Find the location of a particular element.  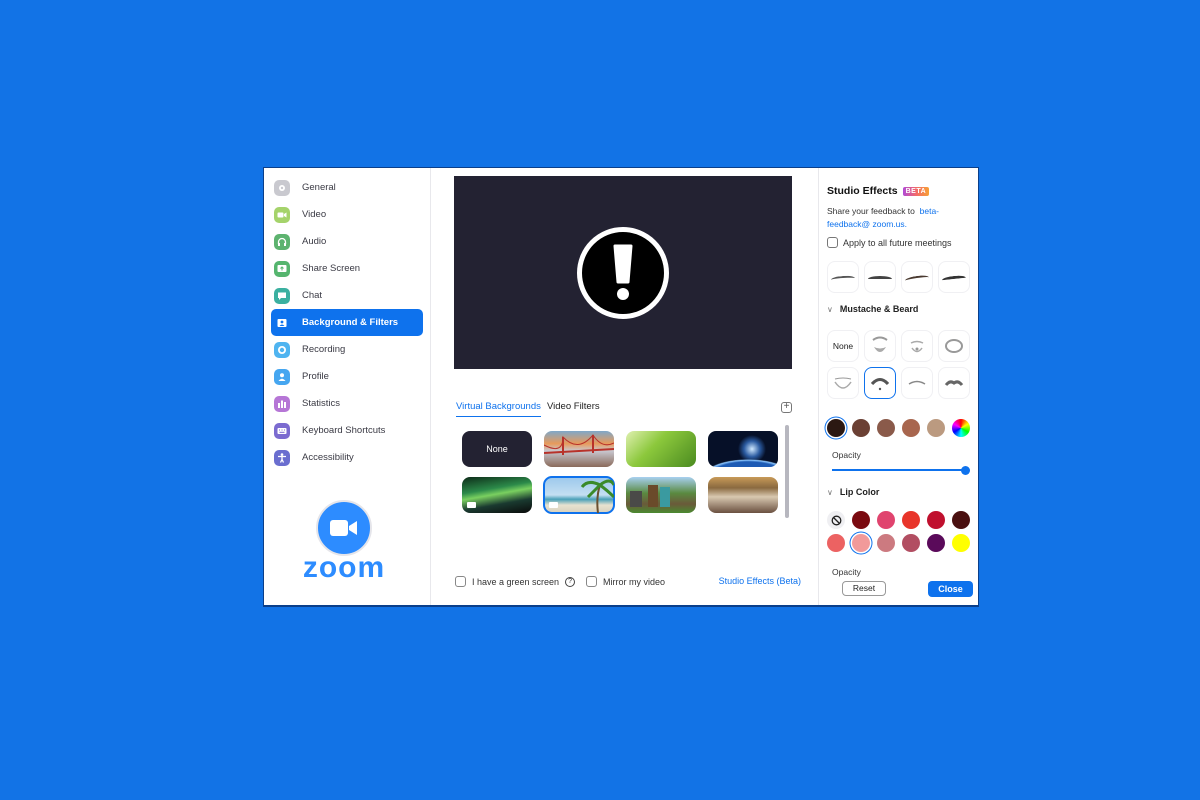

mustache-color-swatches is located at coordinates (898, 428).